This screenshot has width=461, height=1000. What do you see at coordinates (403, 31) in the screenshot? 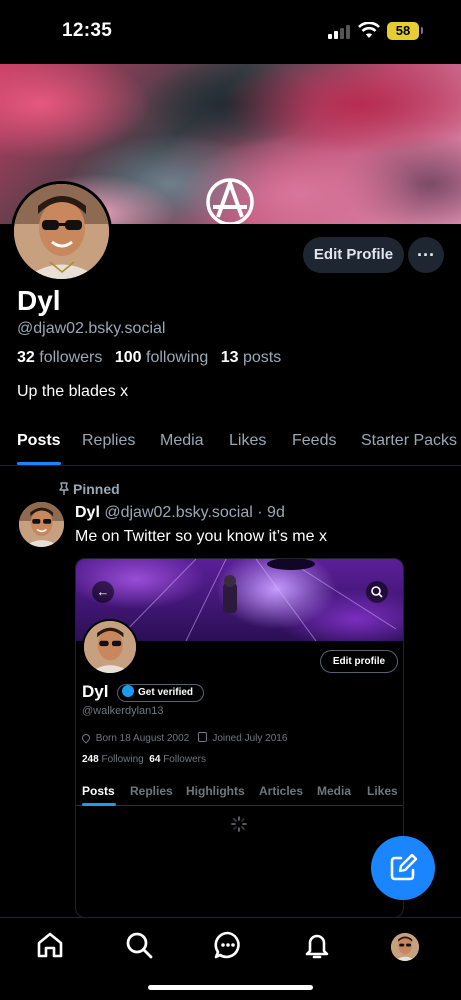
I see `battery-indicator: 58` at bounding box center [403, 31].